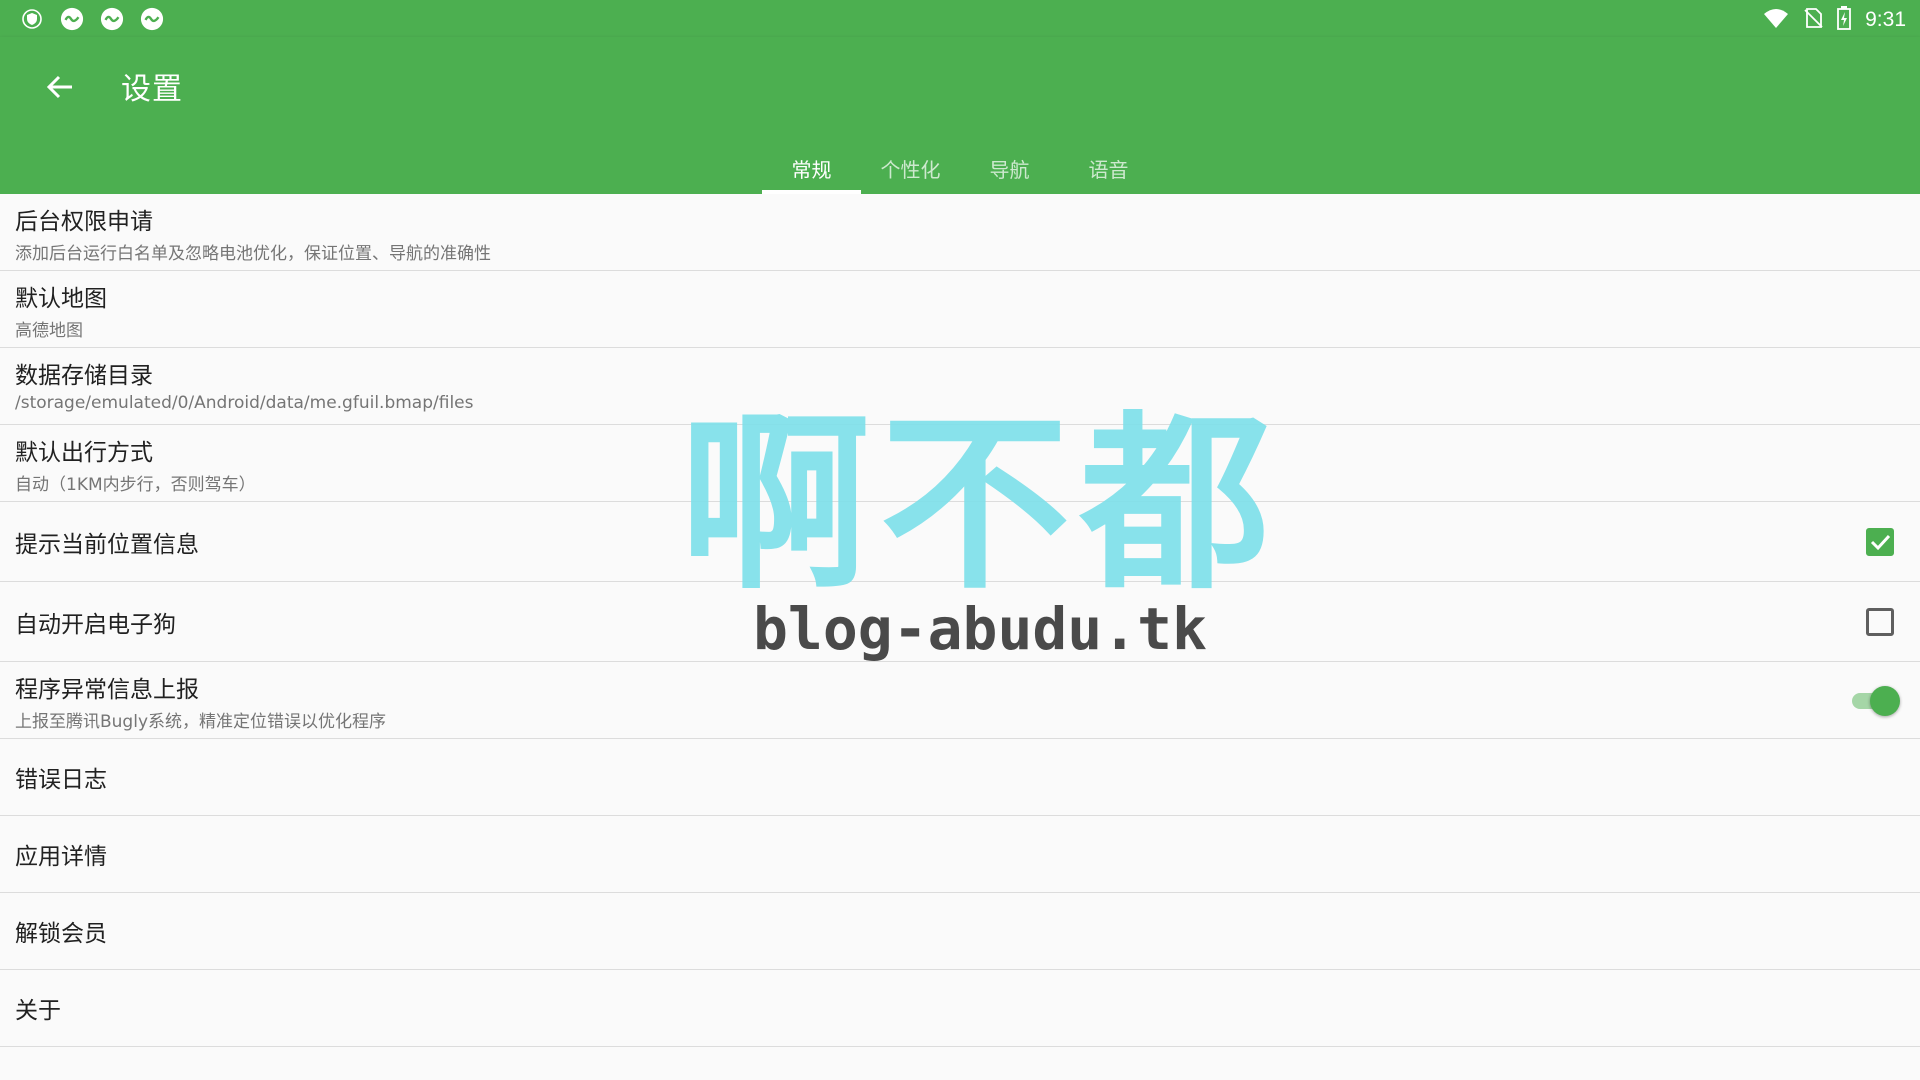 Image resolution: width=1920 pixels, height=1080 pixels. What do you see at coordinates (960, 777) in the screenshot?
I see `setting-error-log: 错误日志` at bounding box center [960, 777].